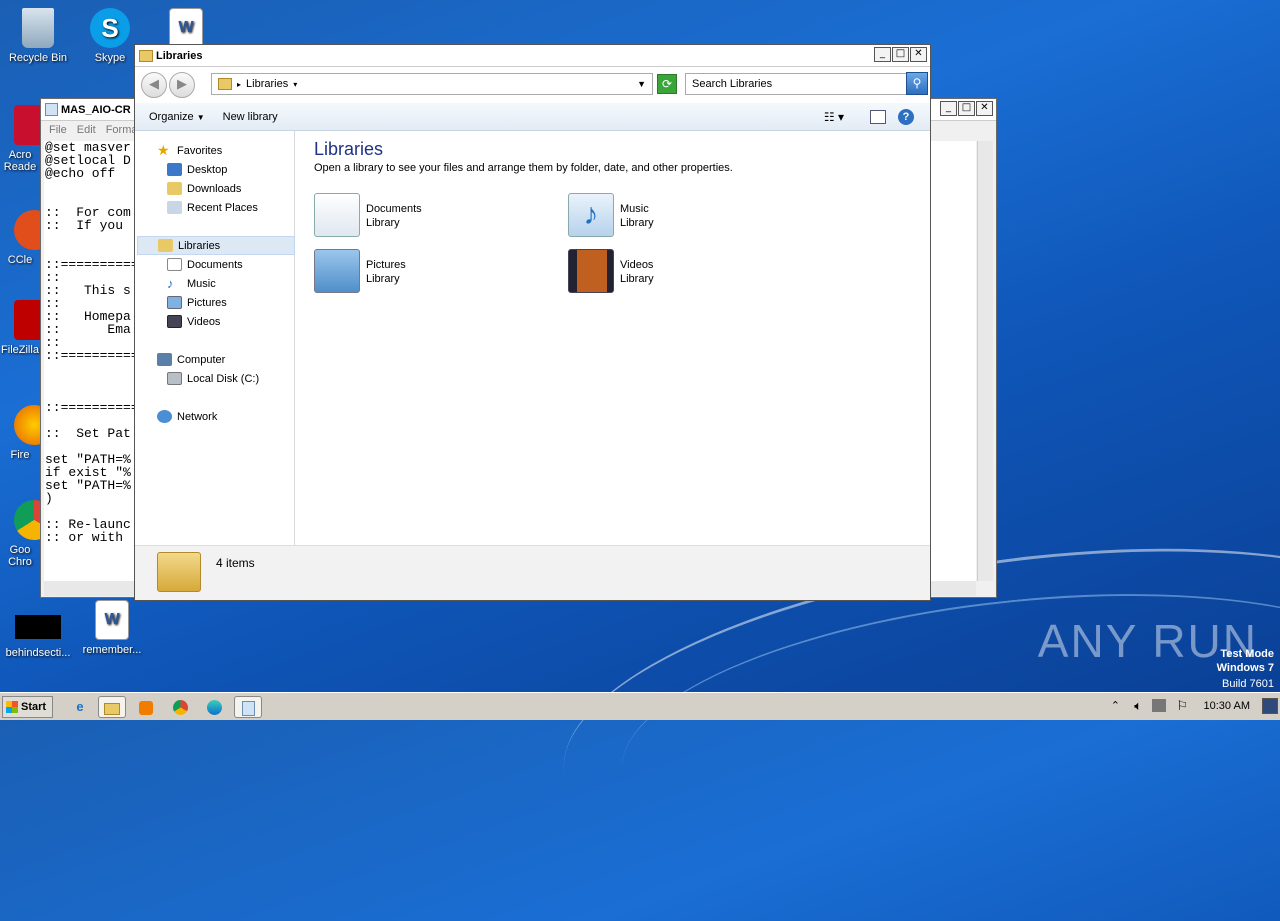 This screenshot has height=921, width=1280. What do you see at coordinates (164, 416) in the screenshot?
I see `network-icon` at bounding box center [164, 416].